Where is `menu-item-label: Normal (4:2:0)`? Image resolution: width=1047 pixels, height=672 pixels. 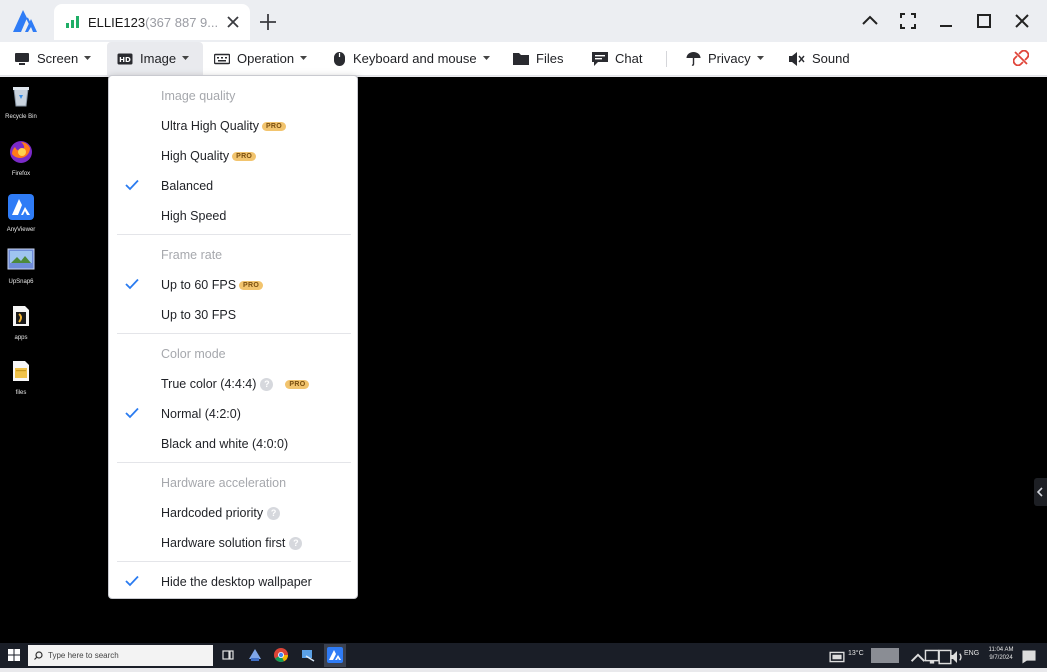
menu-item-label: Normal (4:2:0) is located at coordinates (201, 414).